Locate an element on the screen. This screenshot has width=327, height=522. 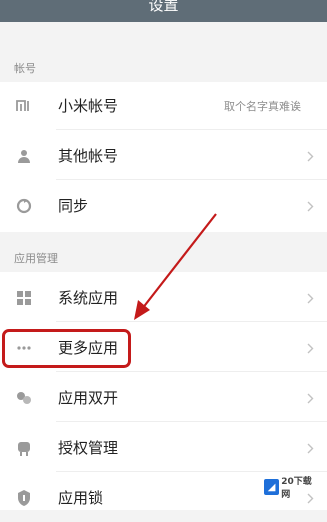
watermark: ◢ 20下载网 is located at coordinates (291, 488).